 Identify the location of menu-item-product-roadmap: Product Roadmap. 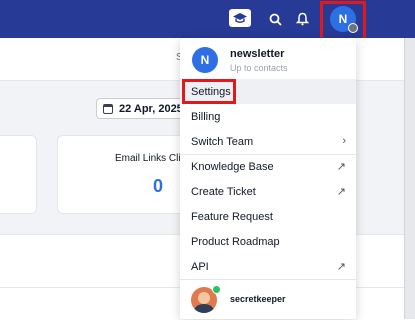
(268, 241).